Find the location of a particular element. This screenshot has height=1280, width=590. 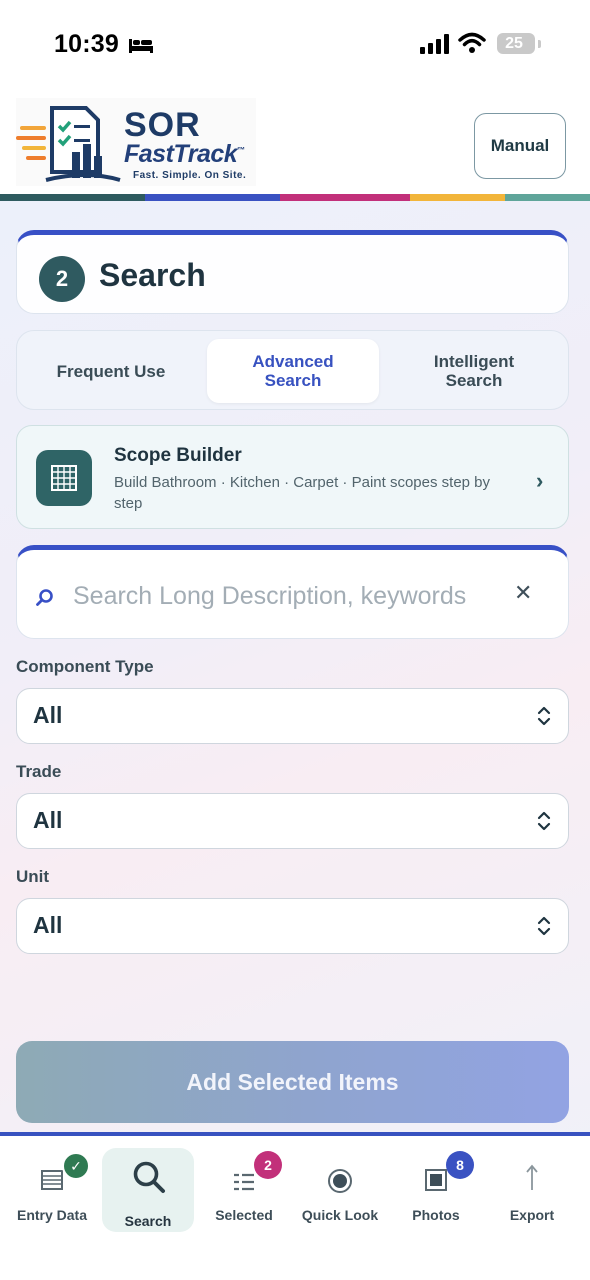

brand-stripe is located at coordinates (295, 197).